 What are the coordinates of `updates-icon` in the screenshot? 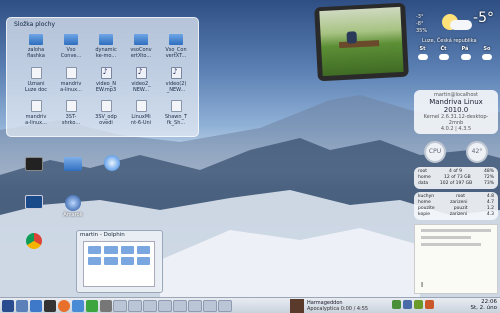 It's located at (429, 304).